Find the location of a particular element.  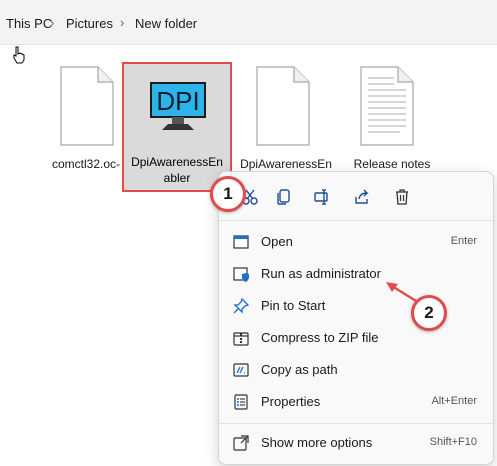

menu-item-label: Properties is located at coordinates (291, 401).